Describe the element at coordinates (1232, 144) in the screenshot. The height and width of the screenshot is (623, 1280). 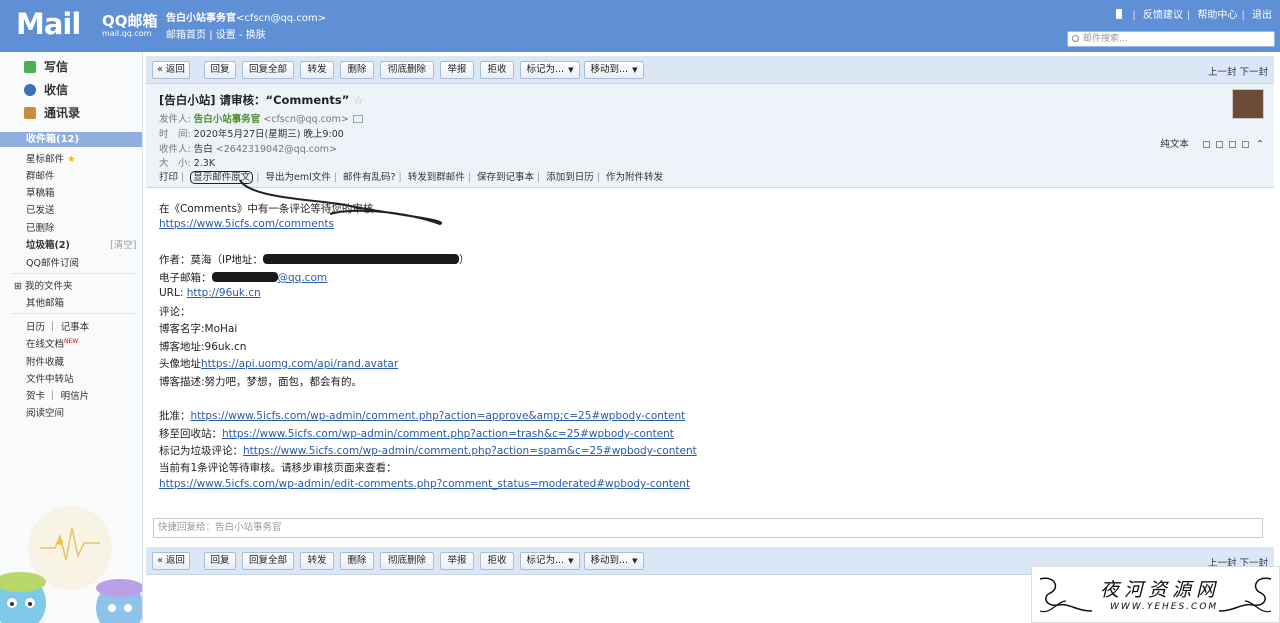
I see `print-icon` at that location.